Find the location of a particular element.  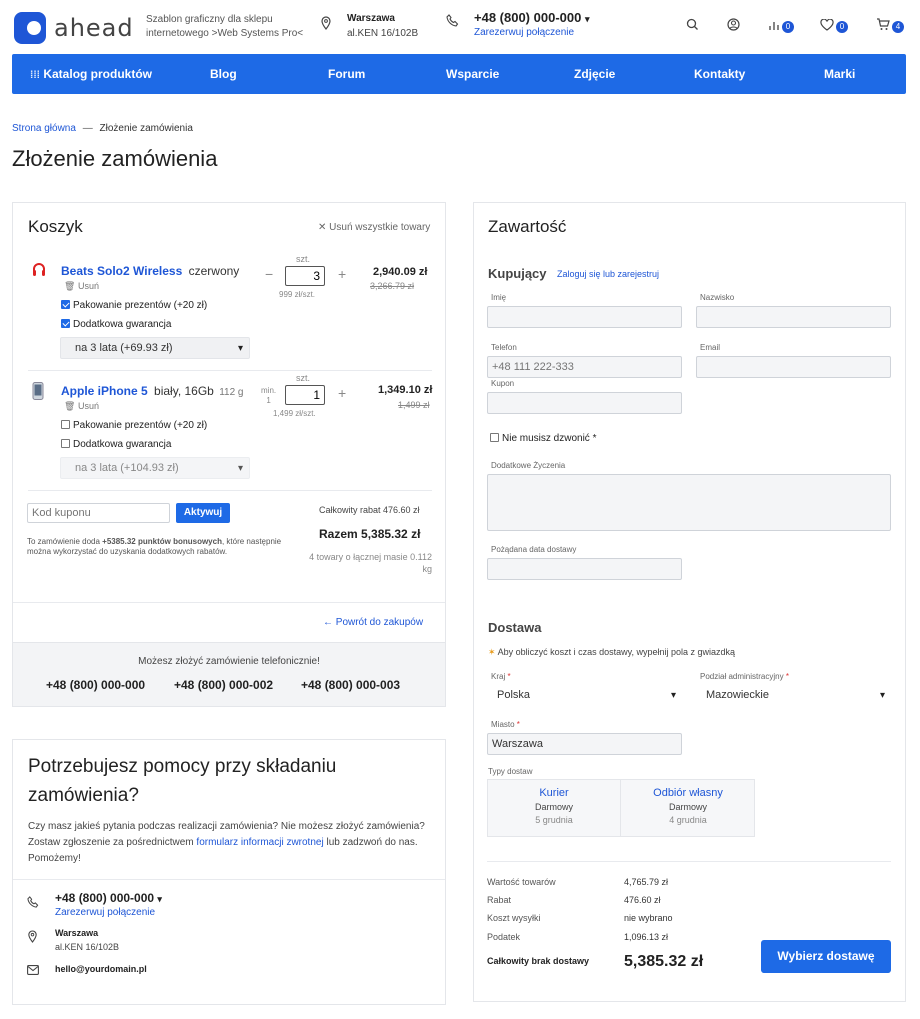

headphones-thumbnail is located at coordinates (39, 271).